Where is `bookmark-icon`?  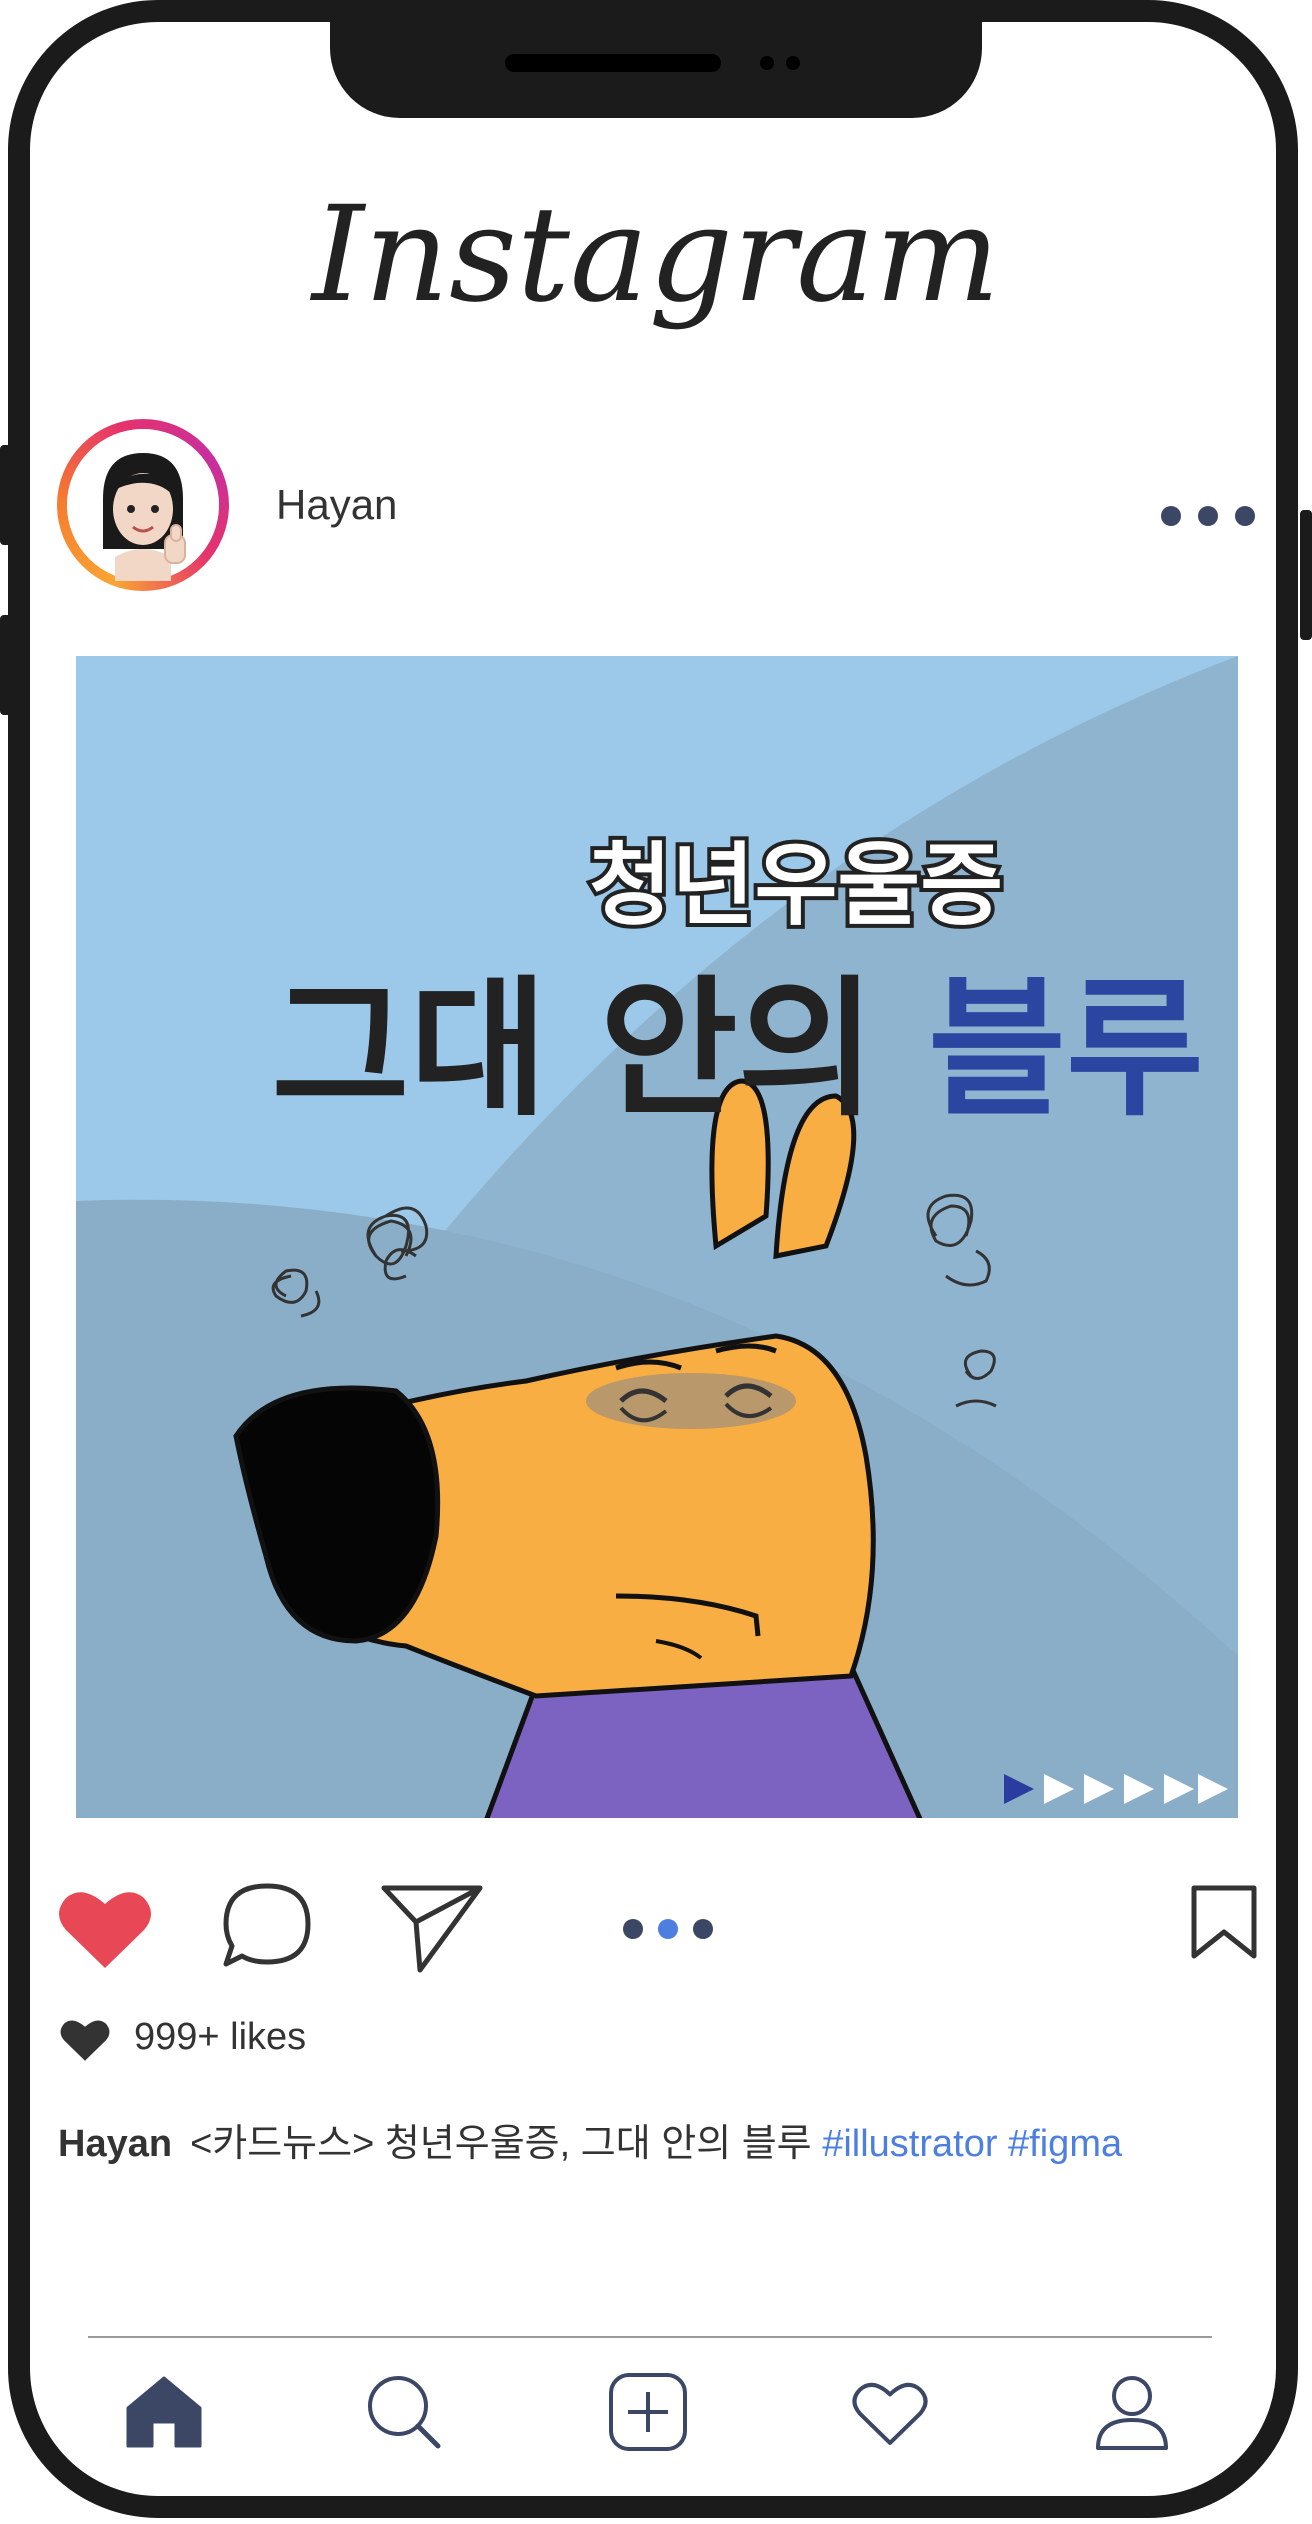
bookmark-icon is located at coordinates (1224, 1922).